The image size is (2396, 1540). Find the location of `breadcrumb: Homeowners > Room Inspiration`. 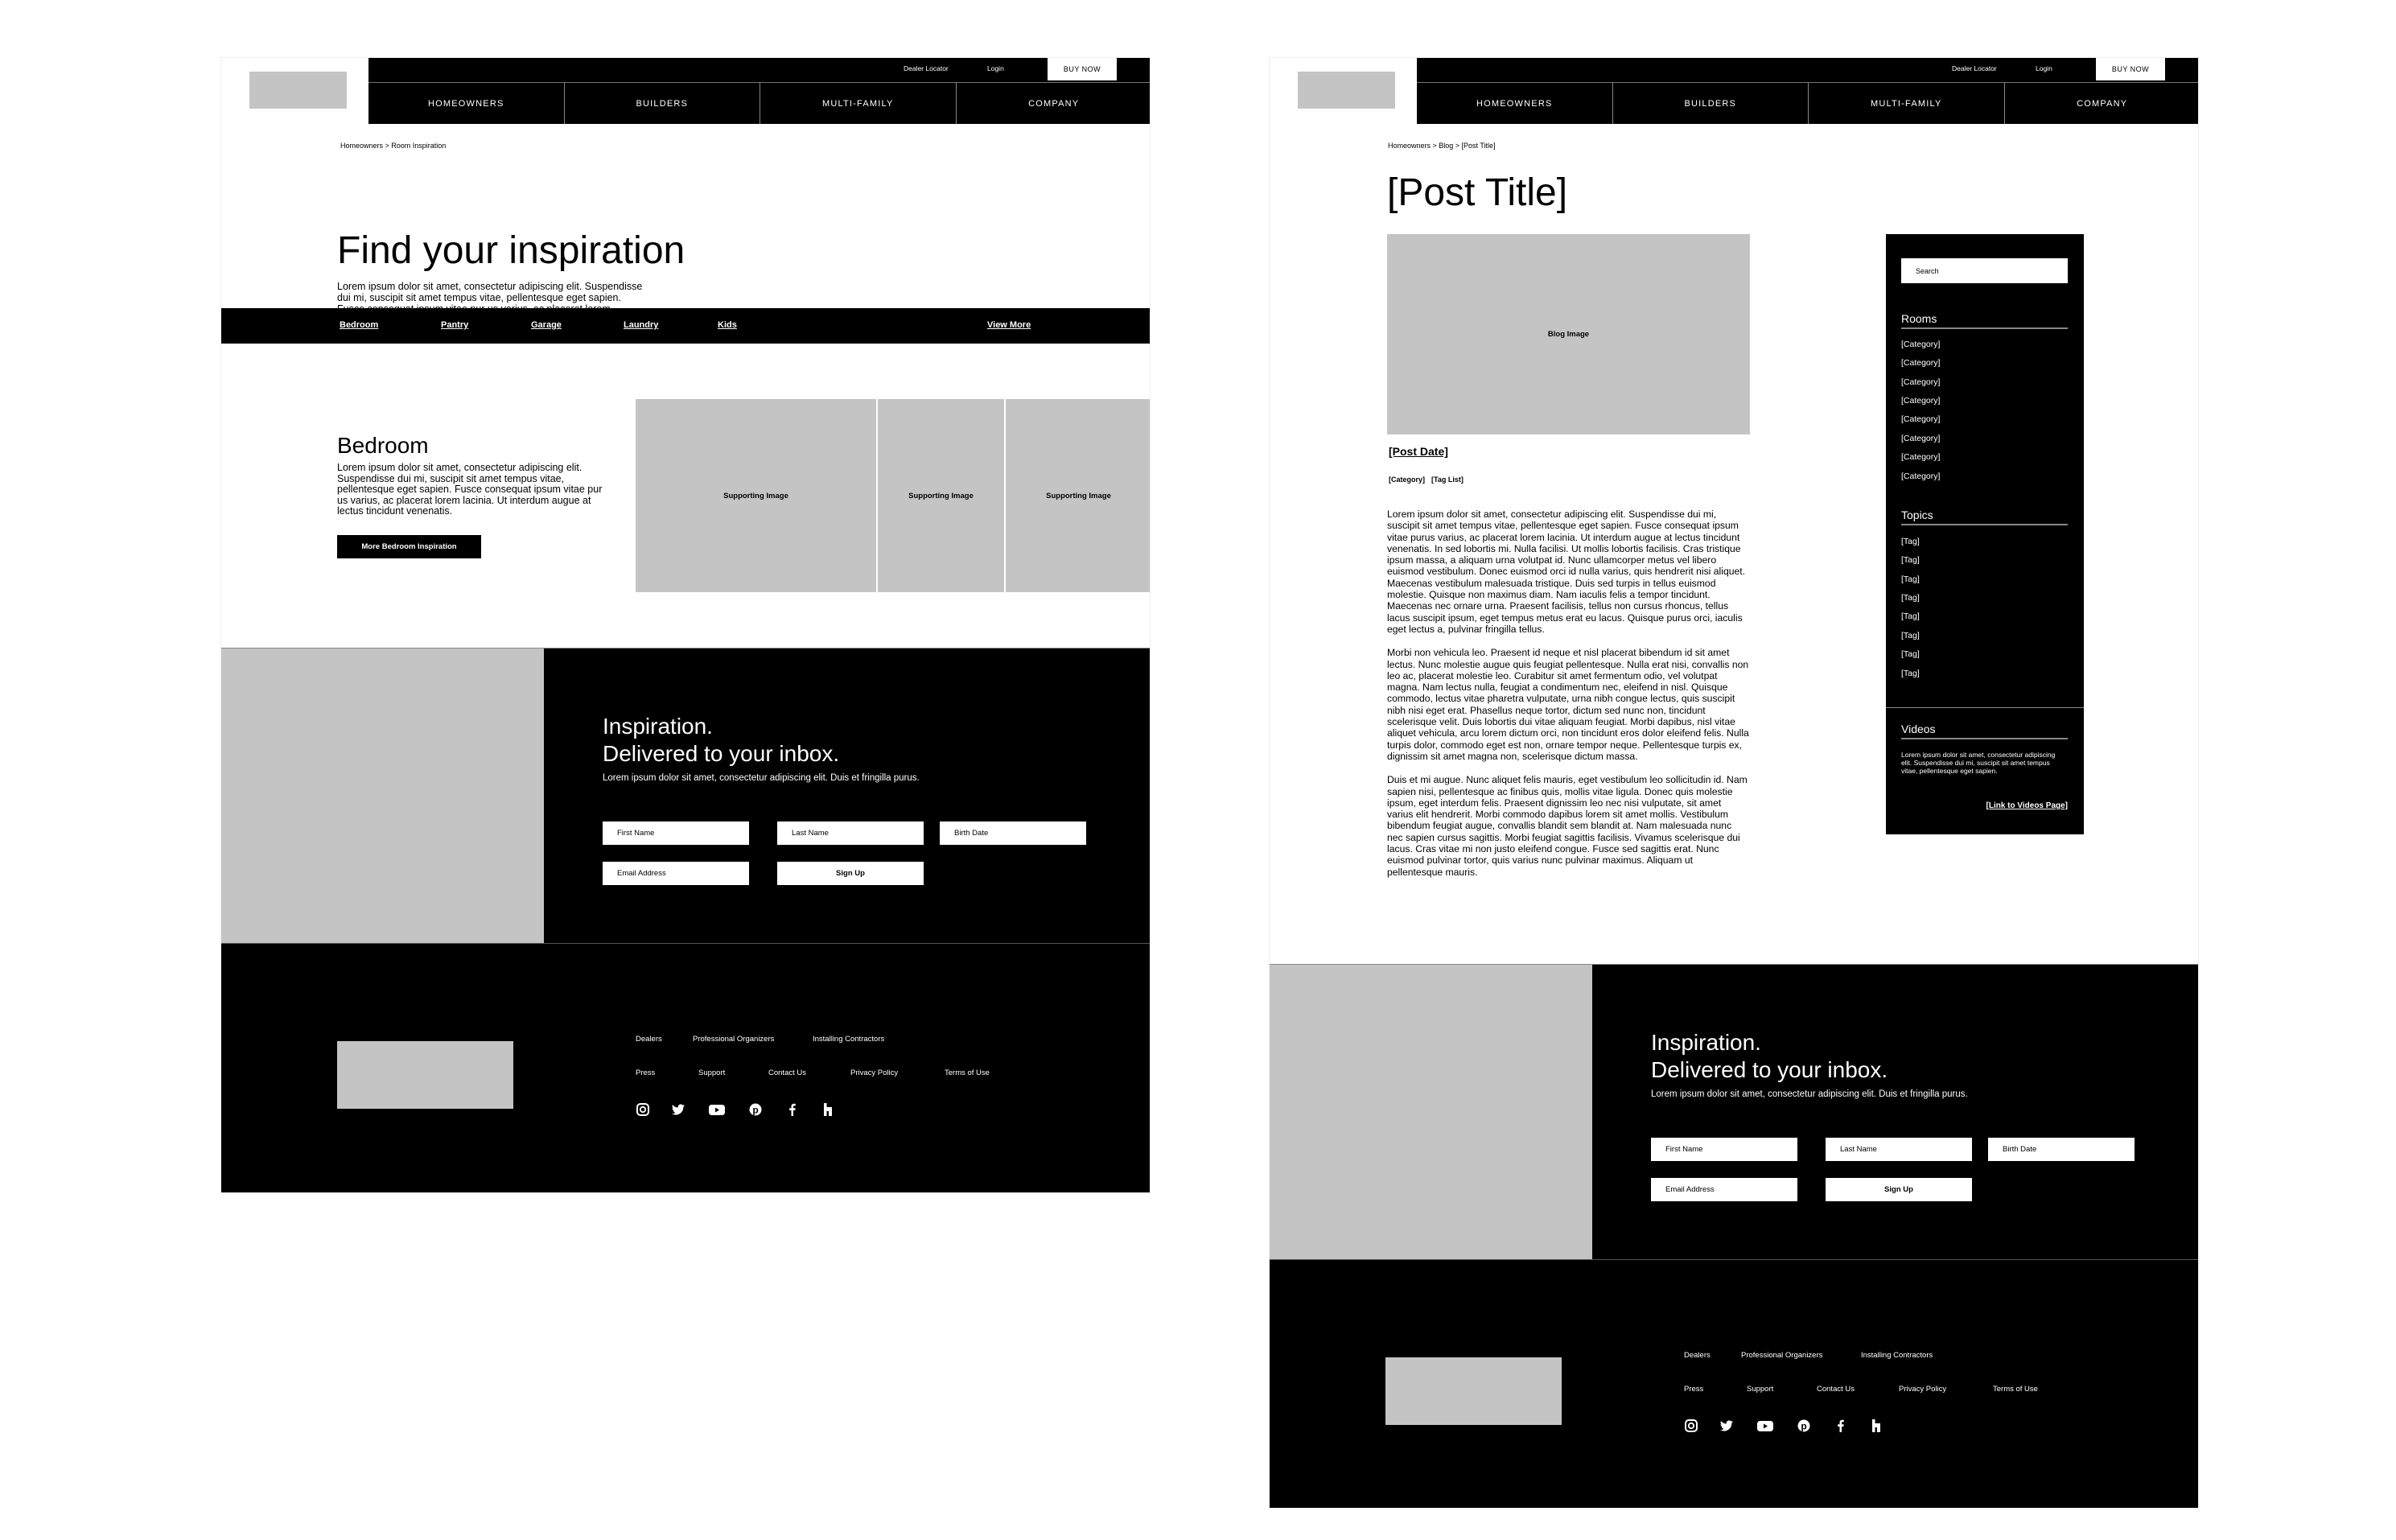

breadcrumb: Homeowners > Room Inspiration is located at coordinates (393, 146).